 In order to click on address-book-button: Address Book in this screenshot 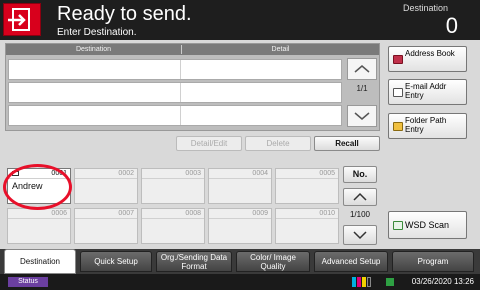, I will do `click(427, 59)`.